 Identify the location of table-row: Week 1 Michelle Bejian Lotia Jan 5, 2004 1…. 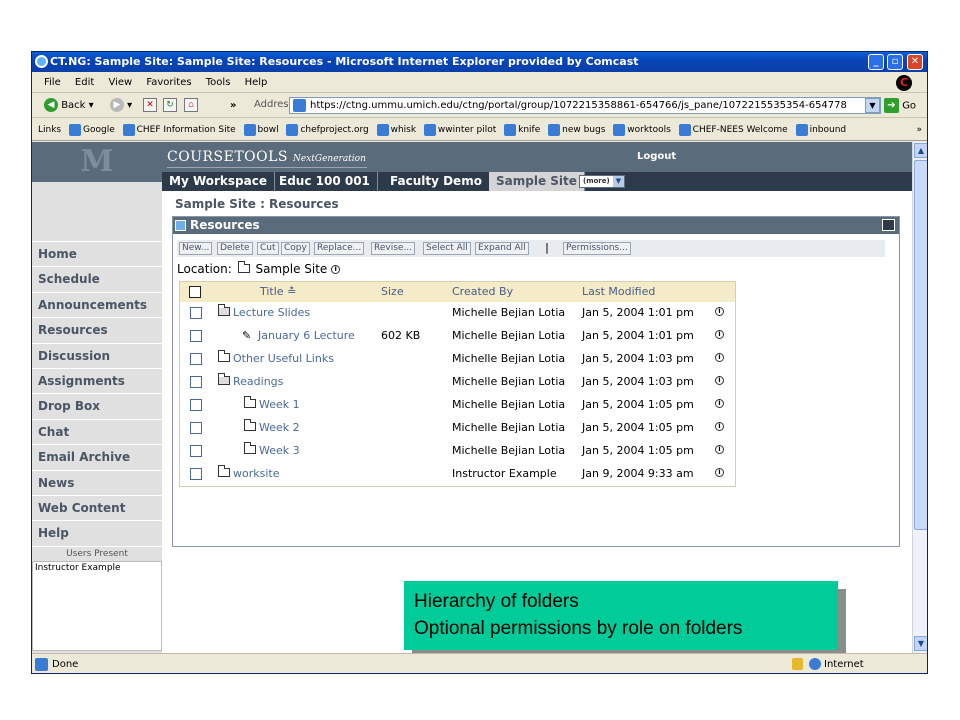
(457, 405).